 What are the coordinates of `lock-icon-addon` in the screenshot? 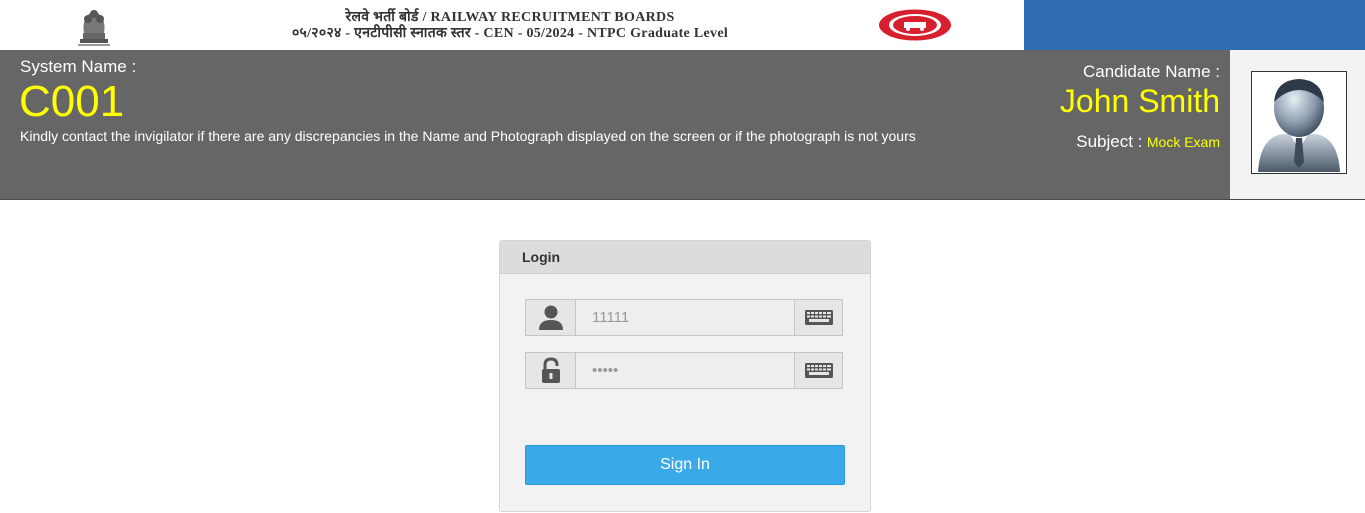 It's located at (551, 370).